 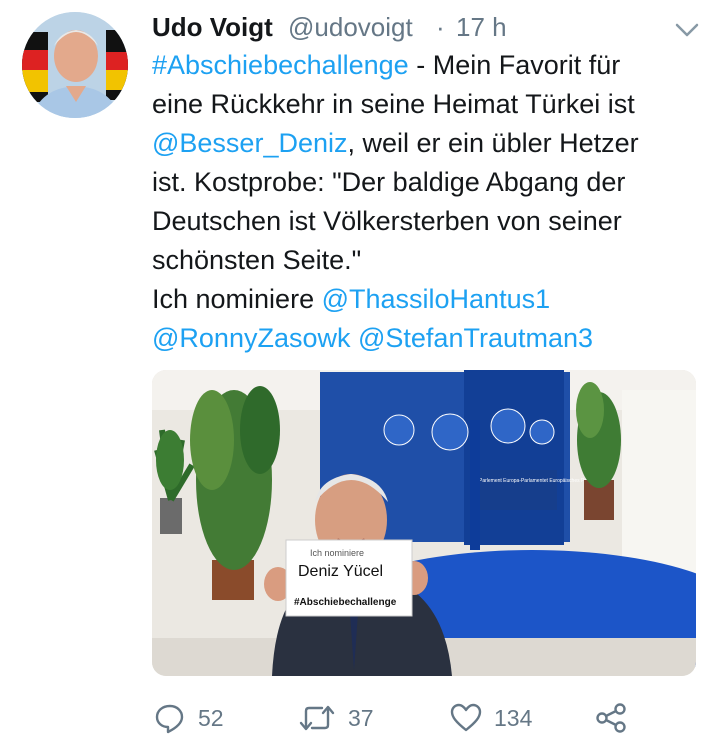 What do you see at coordinates (169, 719) in the screenshot?
I see `reply-icon` at bounding box center [169, 719].